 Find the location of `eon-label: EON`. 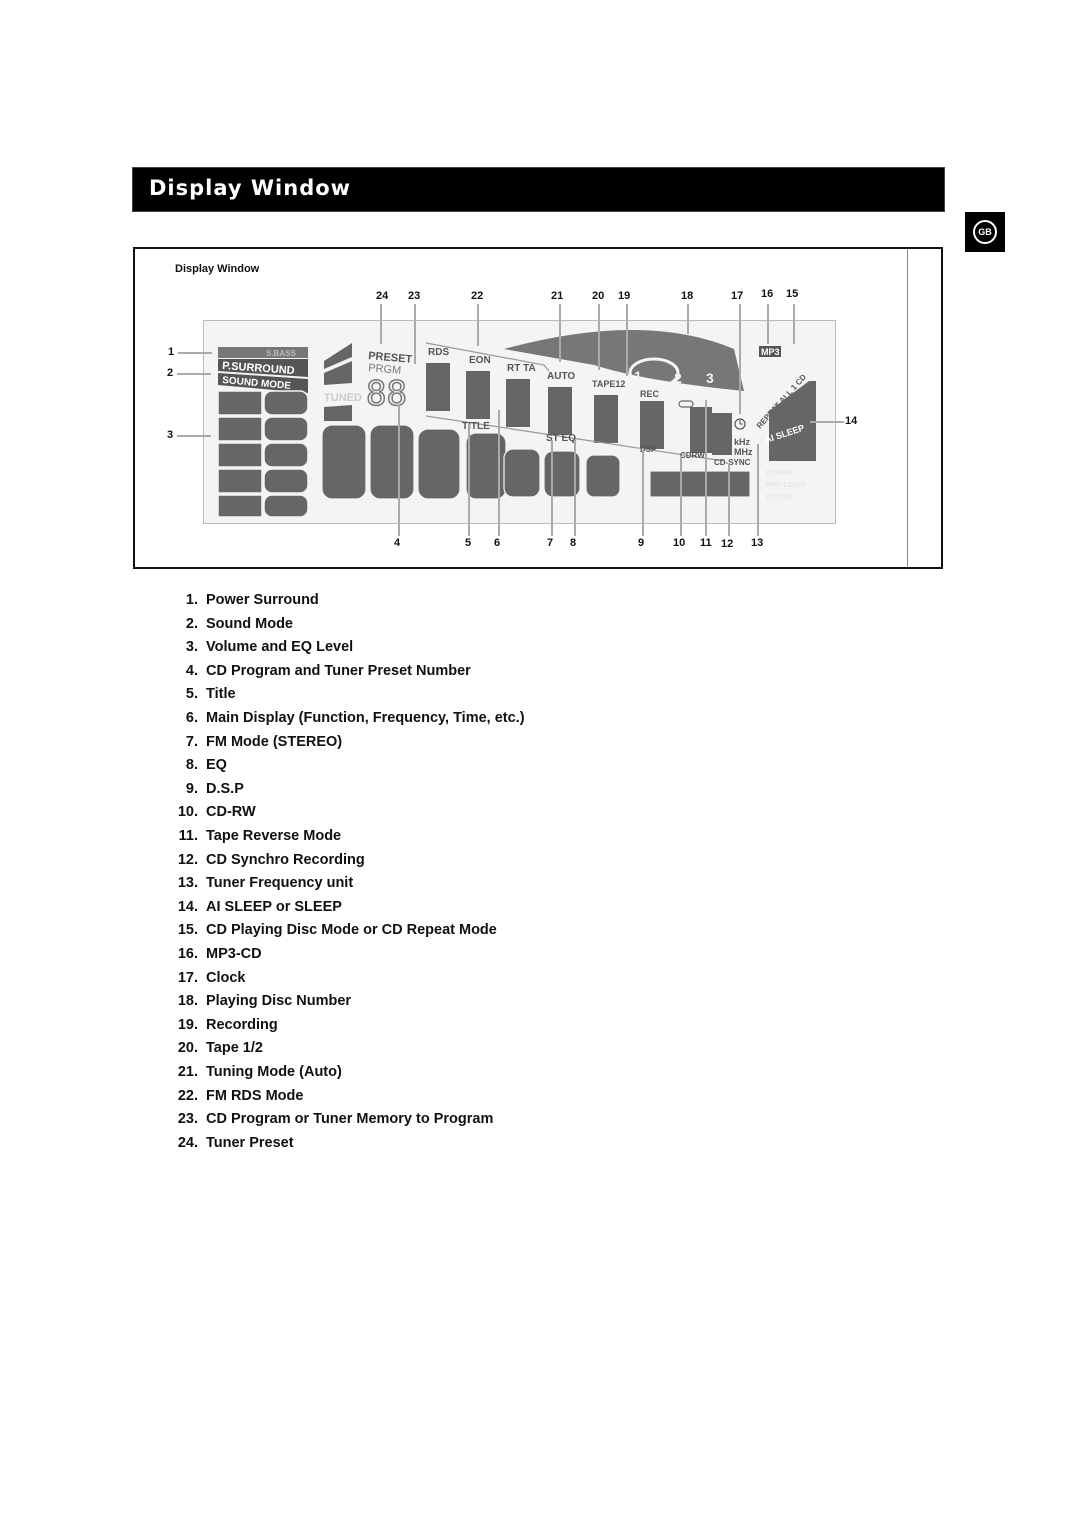

eon-label: EON is located at coordinates (480, 360).